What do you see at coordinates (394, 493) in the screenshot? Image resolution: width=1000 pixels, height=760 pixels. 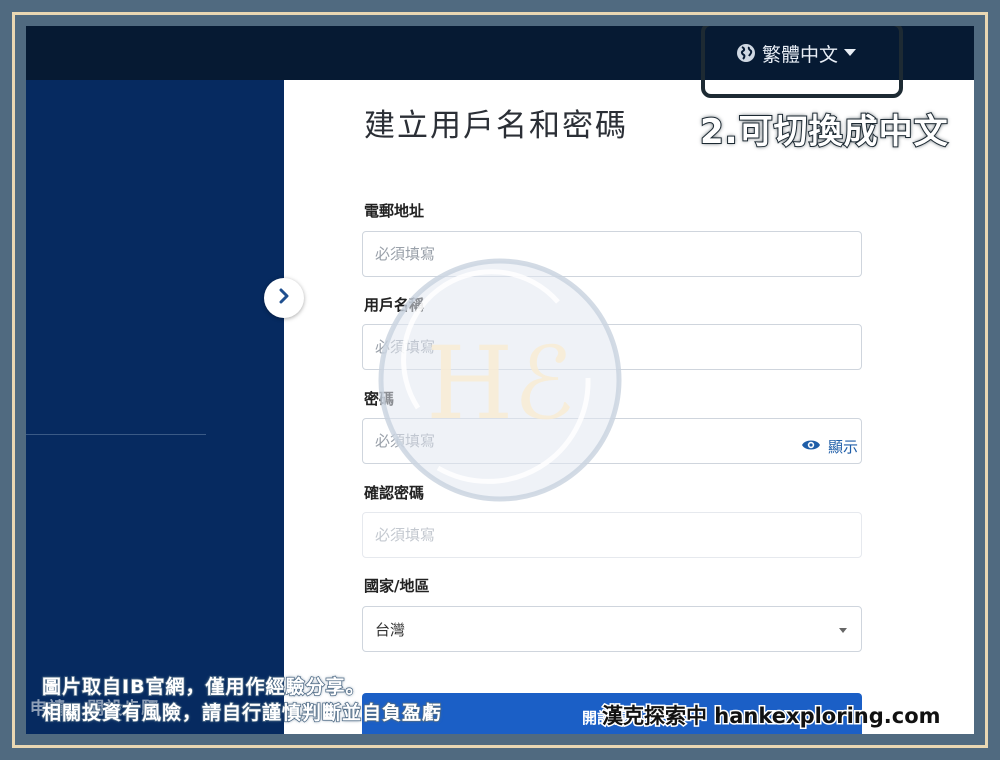 I see `confirm-password-label: 確認密碼` at bounding box center [394, 493].